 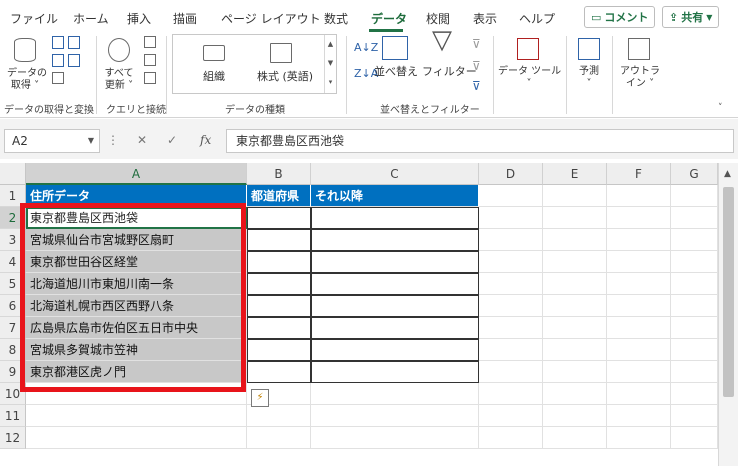 I want to click on scrollbar-thumb, so click(x=728, y=292).